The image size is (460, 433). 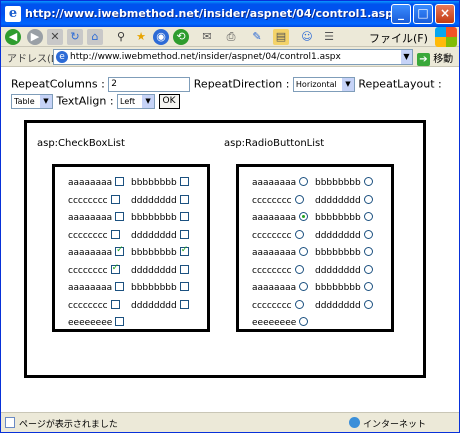 I want to click on research-icon: ☰, so click(x=329, y=37).